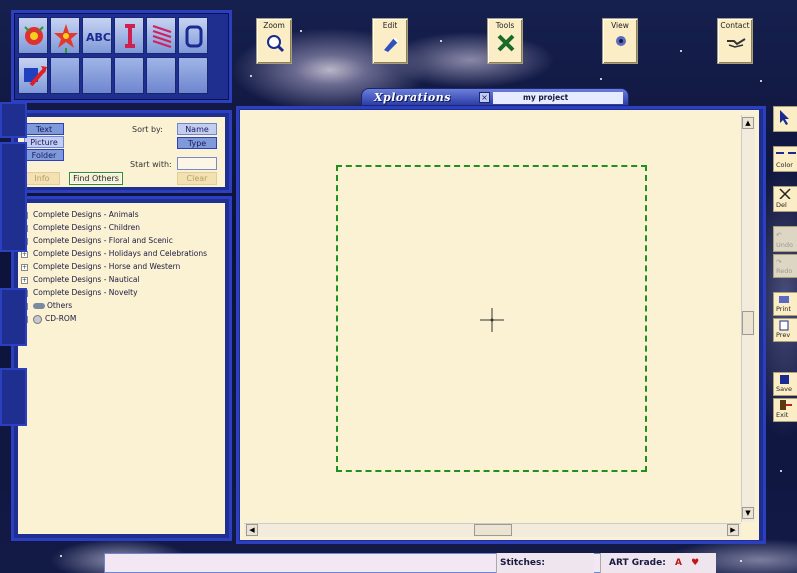 The image size is (797, 573). What do you see at coordinates (545, 563) in the screenshot?
I see `stitches-label: Stitches:` at bounding box center [545, 563].